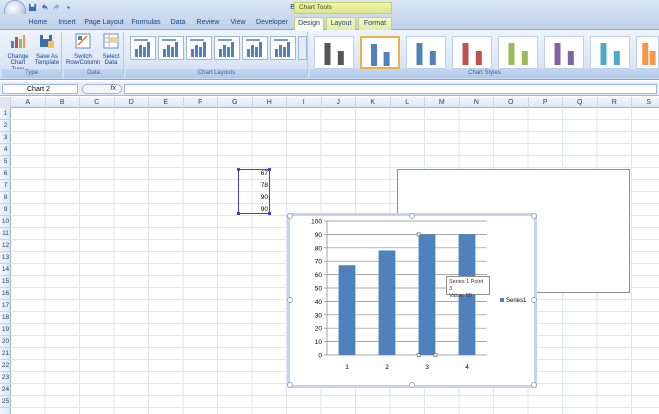 This screenshot has height=414, width=659. What do you see at coordinates (270, 102) in the screenshot?
I see `column-header-h: H` at bounding box center [270, 102].